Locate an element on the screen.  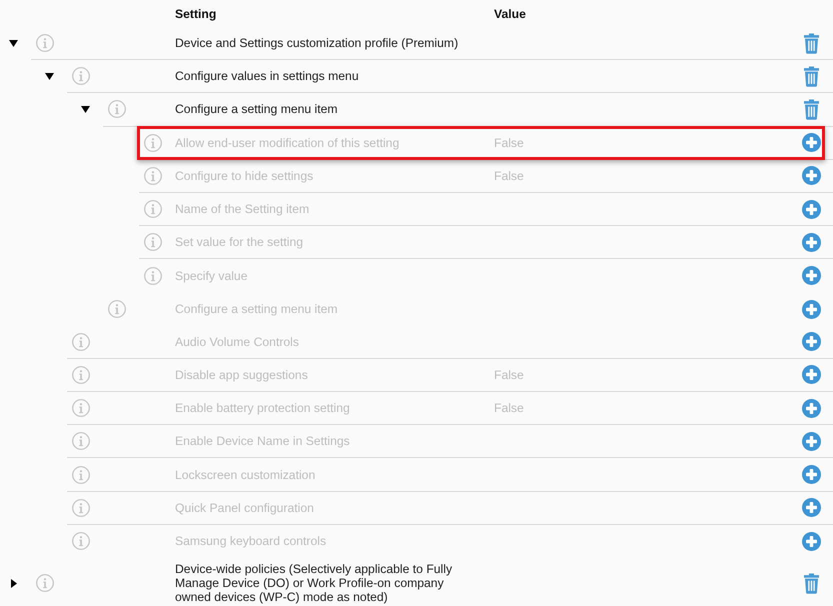
setting-label: Enable Device Name in Settings is located at coordinates (262, 441).